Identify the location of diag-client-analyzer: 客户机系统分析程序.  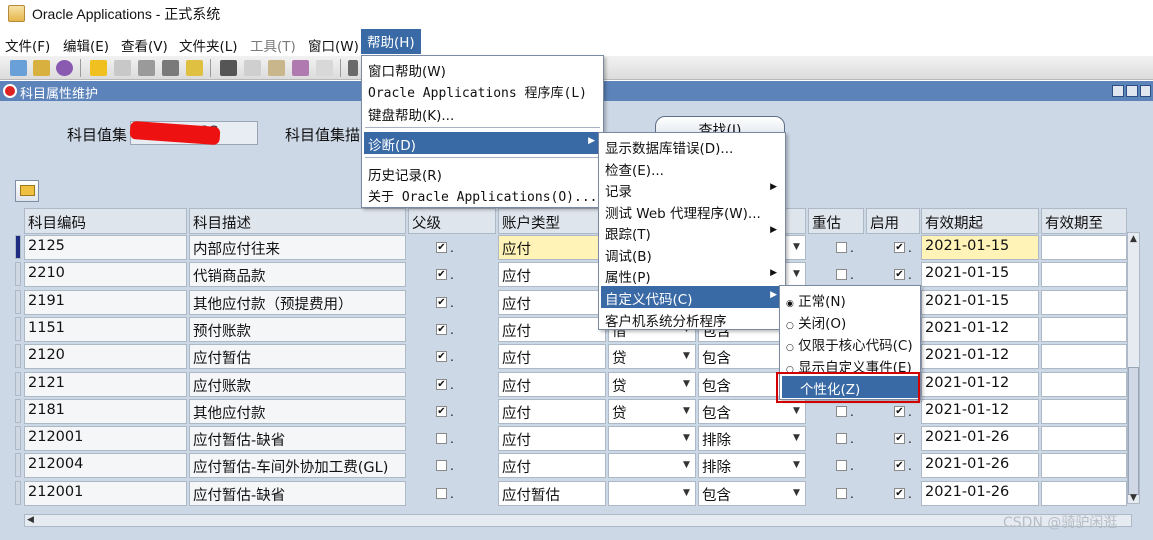
(666, 319).